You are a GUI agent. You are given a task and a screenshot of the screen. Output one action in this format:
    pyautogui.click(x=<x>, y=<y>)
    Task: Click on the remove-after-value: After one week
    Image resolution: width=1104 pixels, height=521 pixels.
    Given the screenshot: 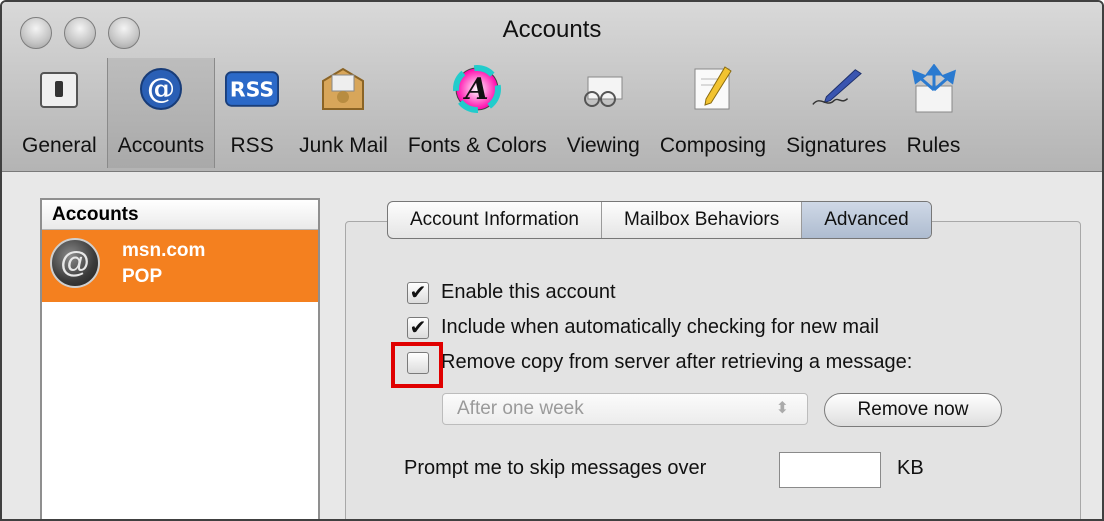 What is the action you would take?
    pyautogui.click(x=520, y=408)
    